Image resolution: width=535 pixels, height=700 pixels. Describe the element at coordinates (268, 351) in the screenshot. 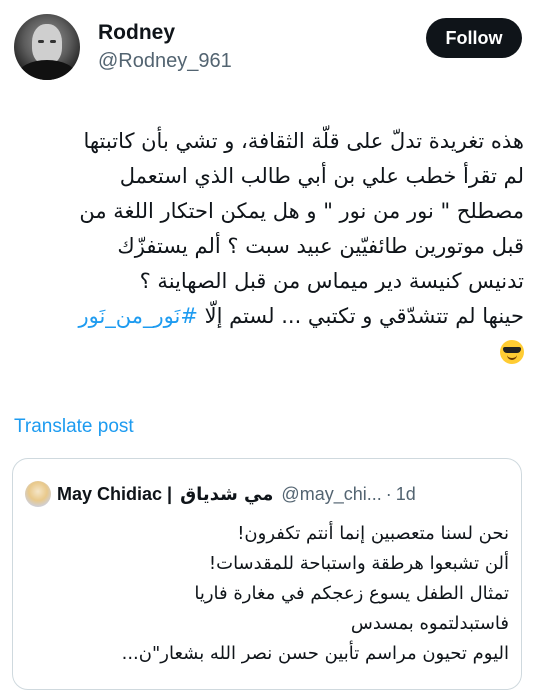

I see `tweet-emoji-line` at that location.